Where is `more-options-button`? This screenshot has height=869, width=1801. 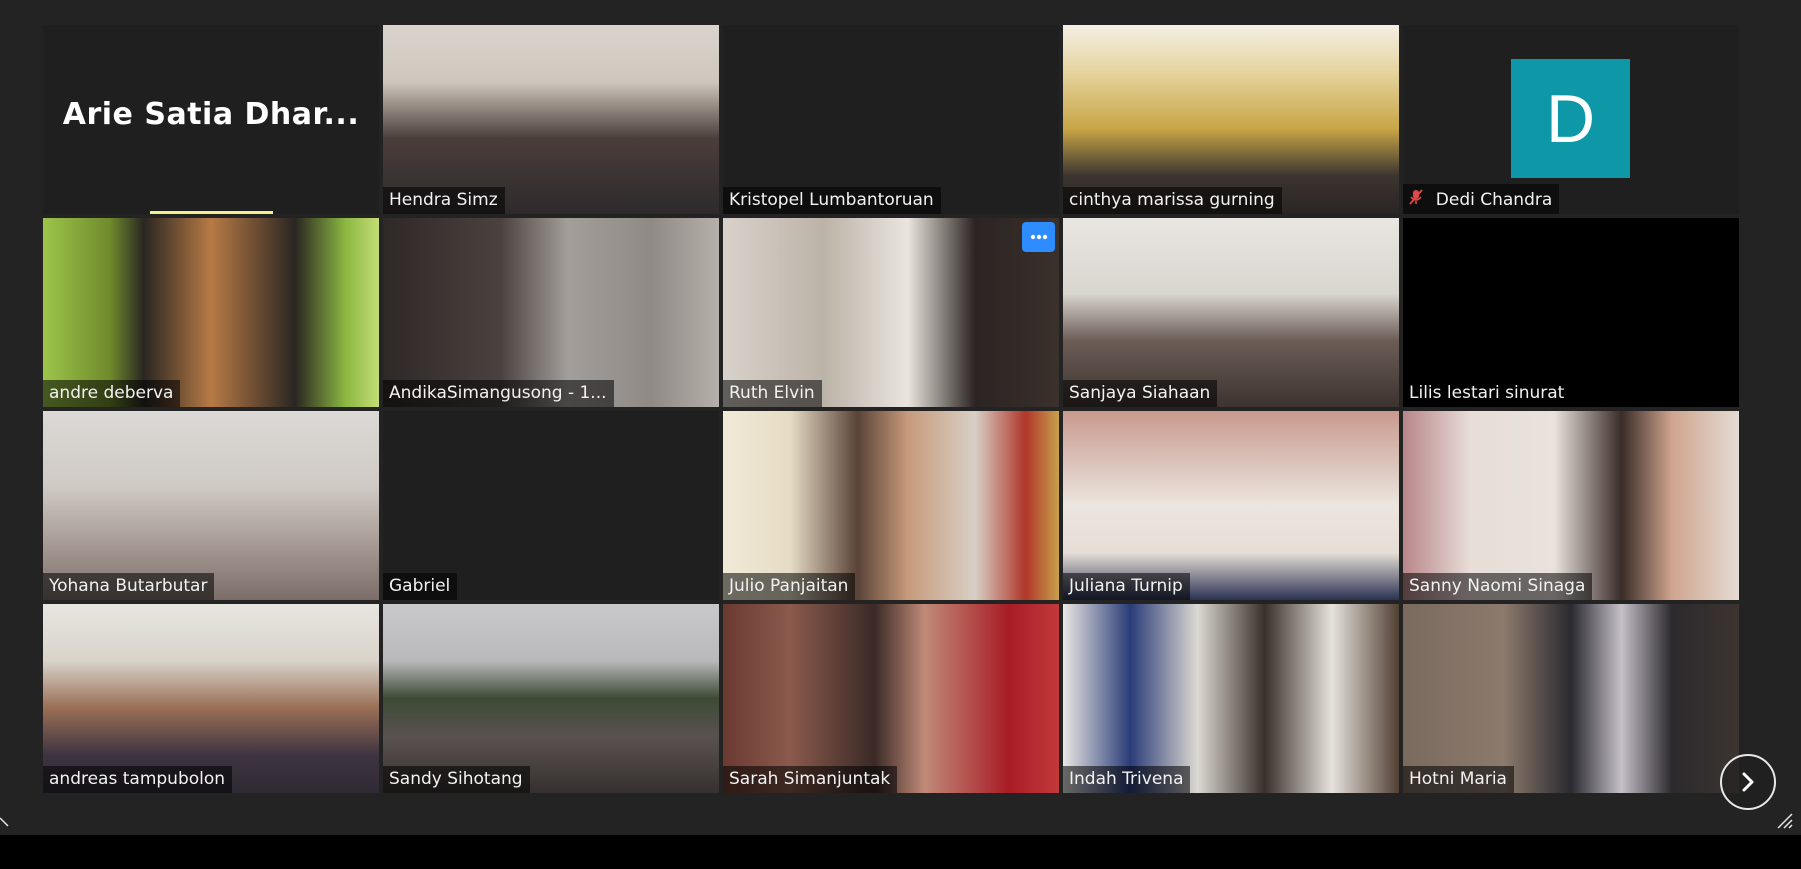 more-options-button is located at coordinates (1038, 237).